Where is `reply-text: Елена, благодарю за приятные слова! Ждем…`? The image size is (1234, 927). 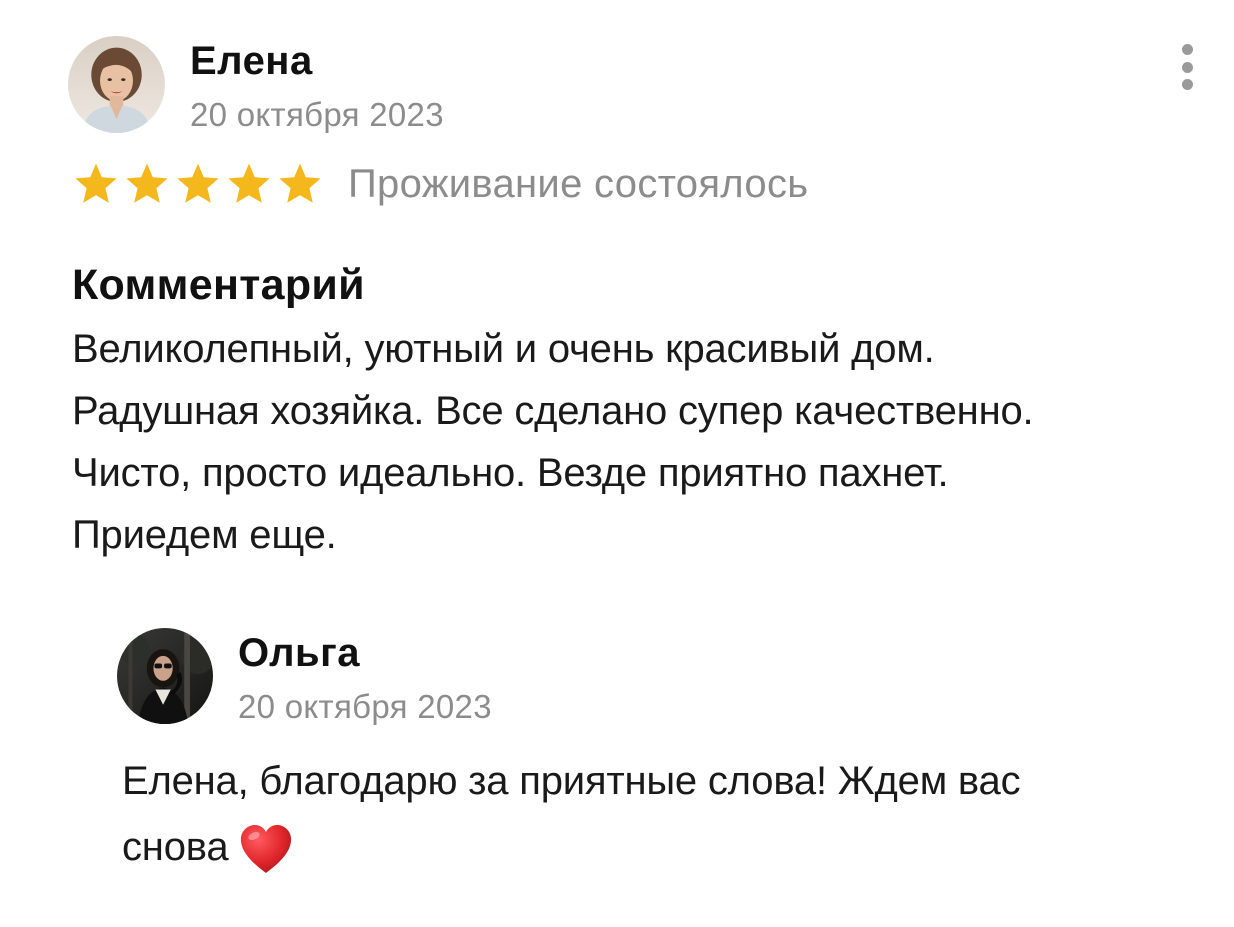 reply-text: Елена, благодарю за приятные слова! Ждем… is located at coordinates (672, 814).